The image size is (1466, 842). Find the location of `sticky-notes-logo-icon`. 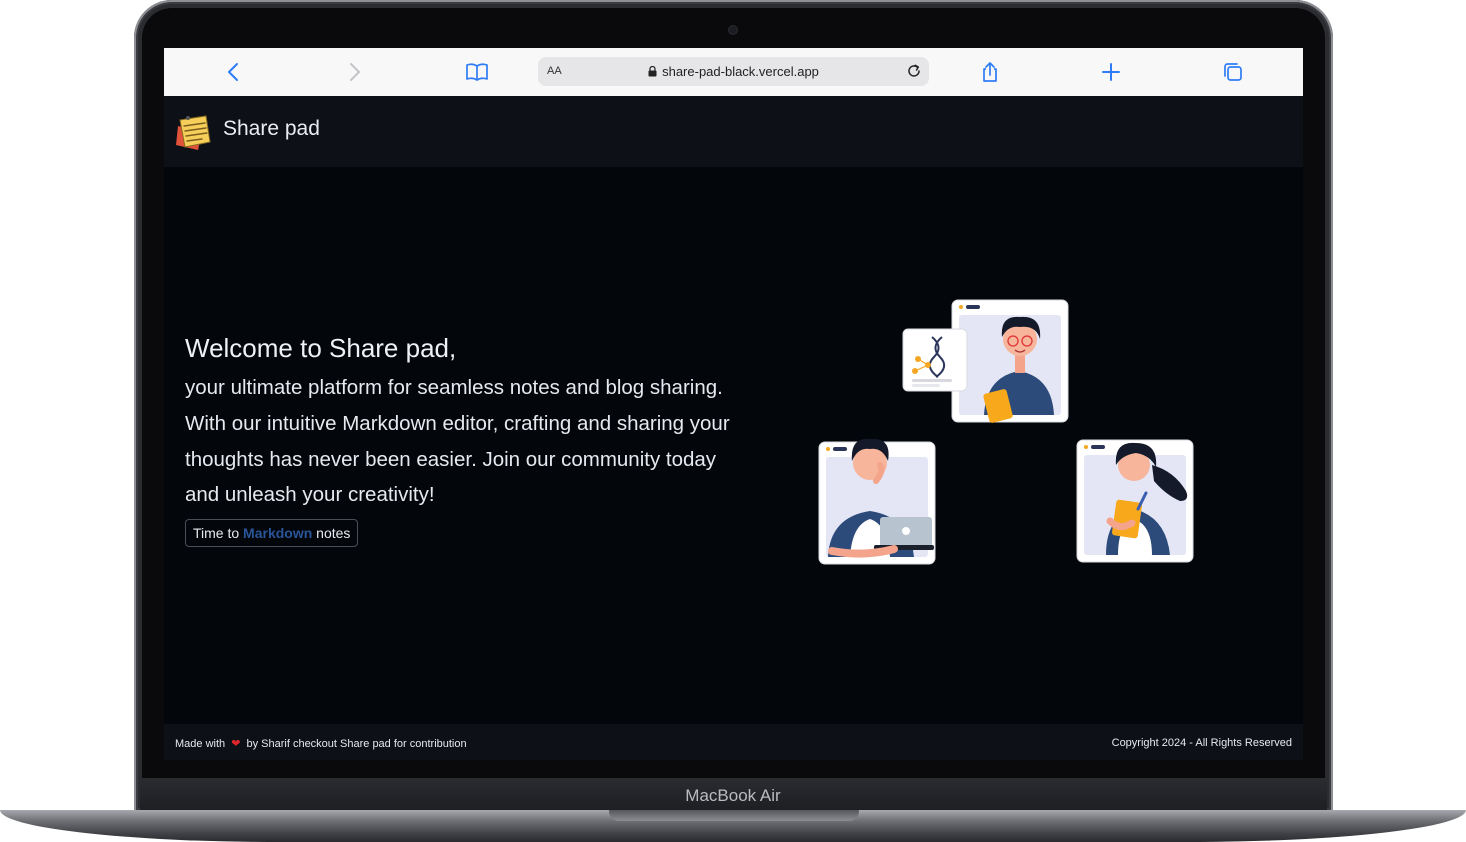

sticky-notes-logo-icon is located at coordinates (193, 132).